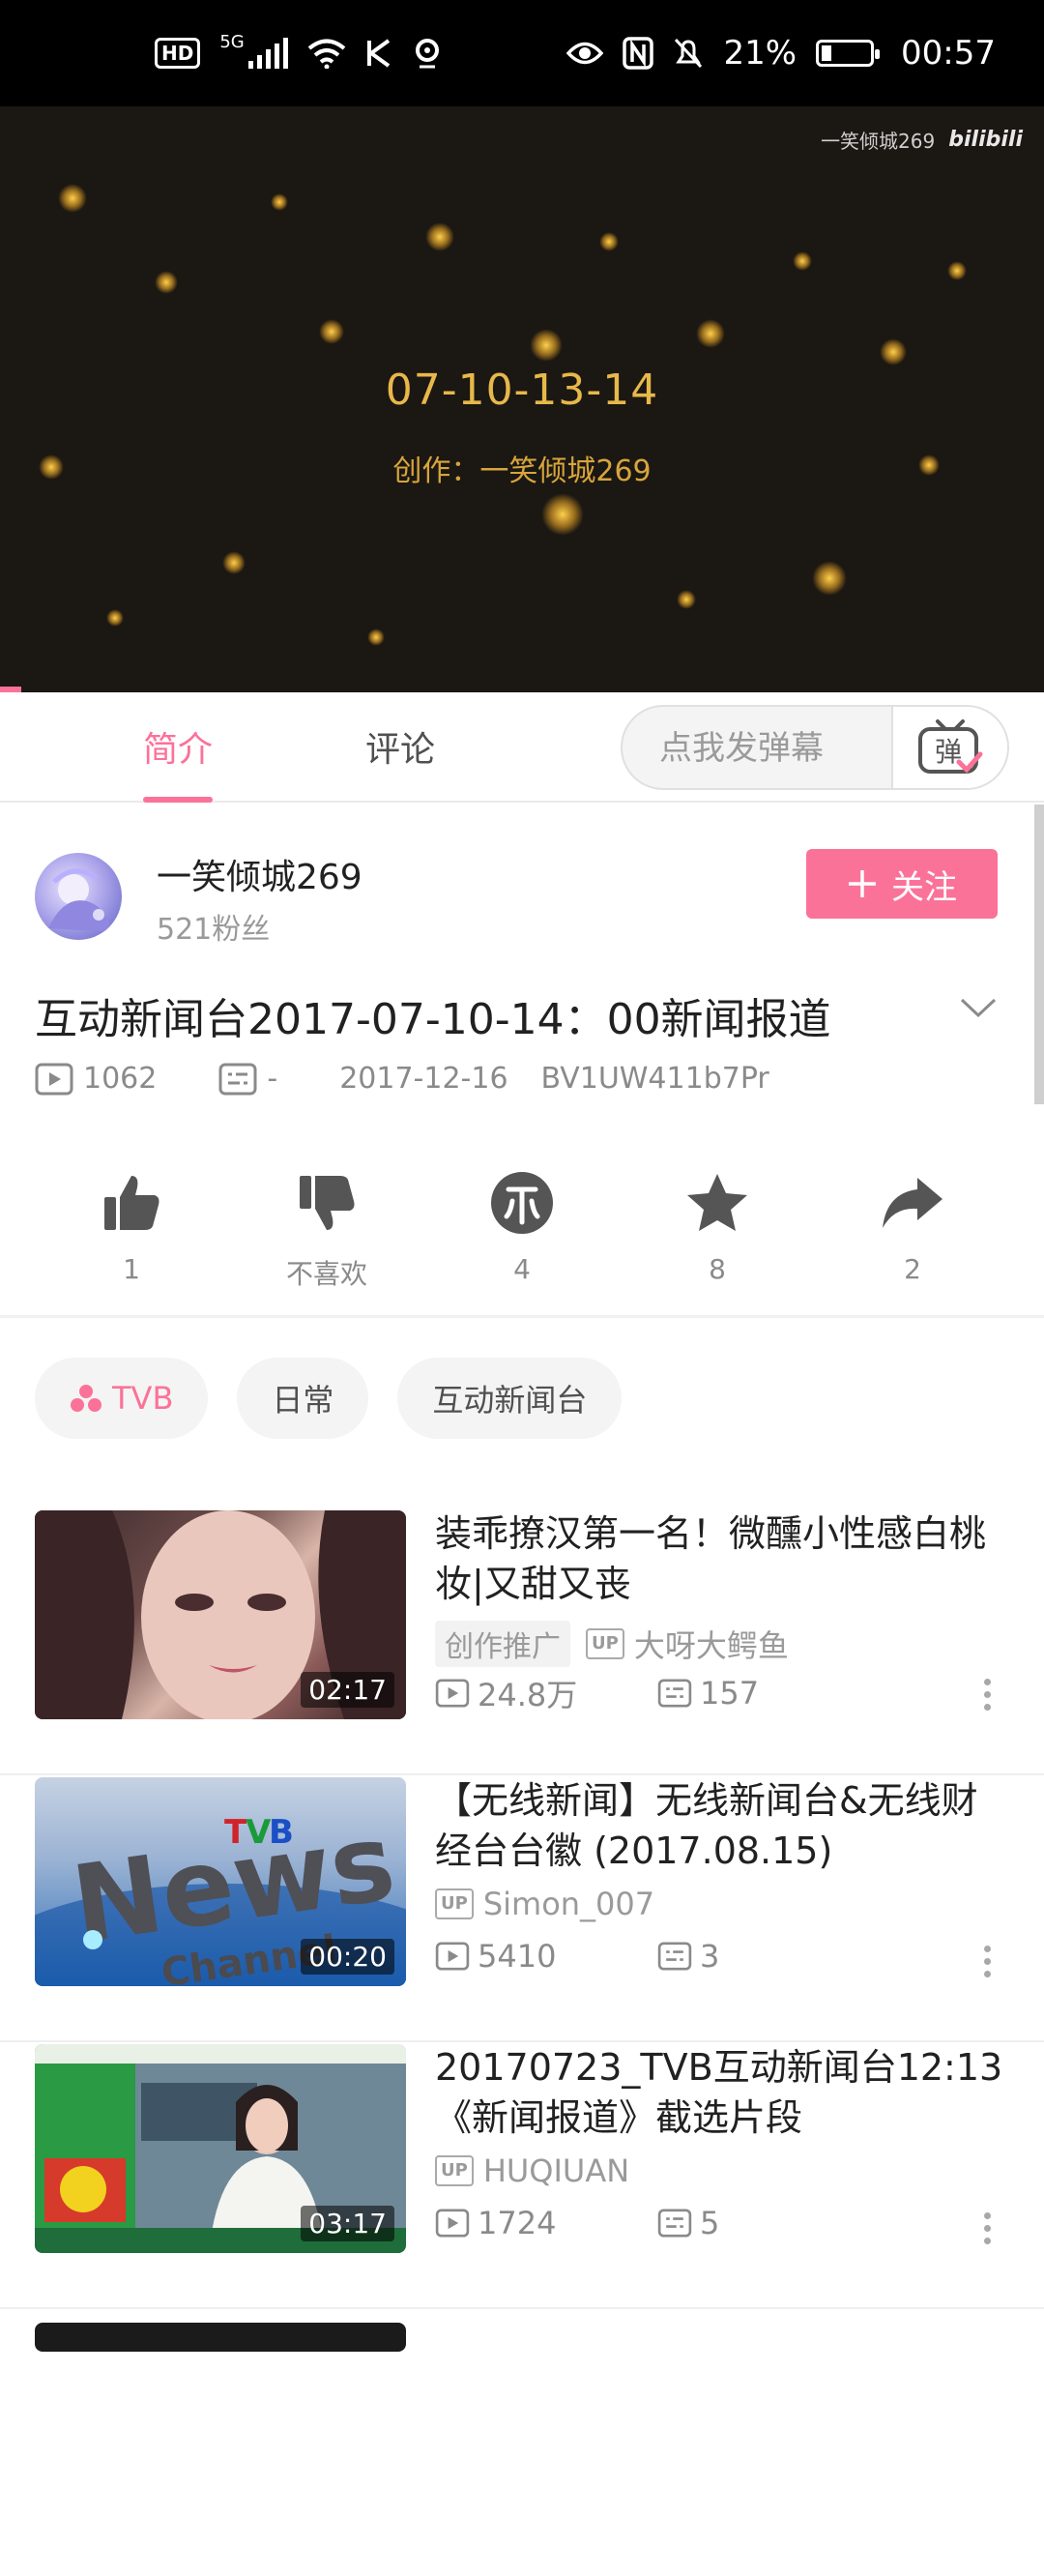  What do you see at coordinates (710, 1956) in the screenshot?
I see `danmaku-count-value: 3` at bounding box center [710, 1956].